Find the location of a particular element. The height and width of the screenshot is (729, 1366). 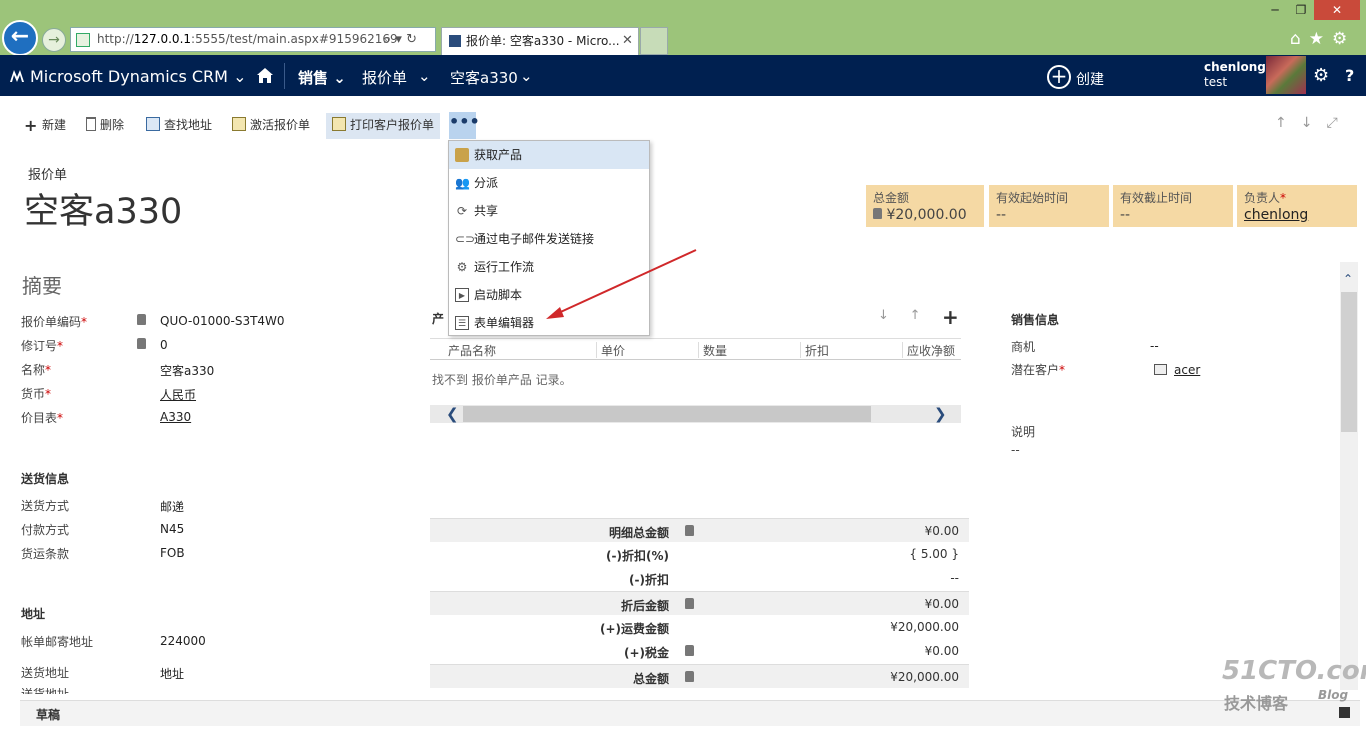

record-nav-icons: ↑↓⤢ is located at coordinates (1313, 123).